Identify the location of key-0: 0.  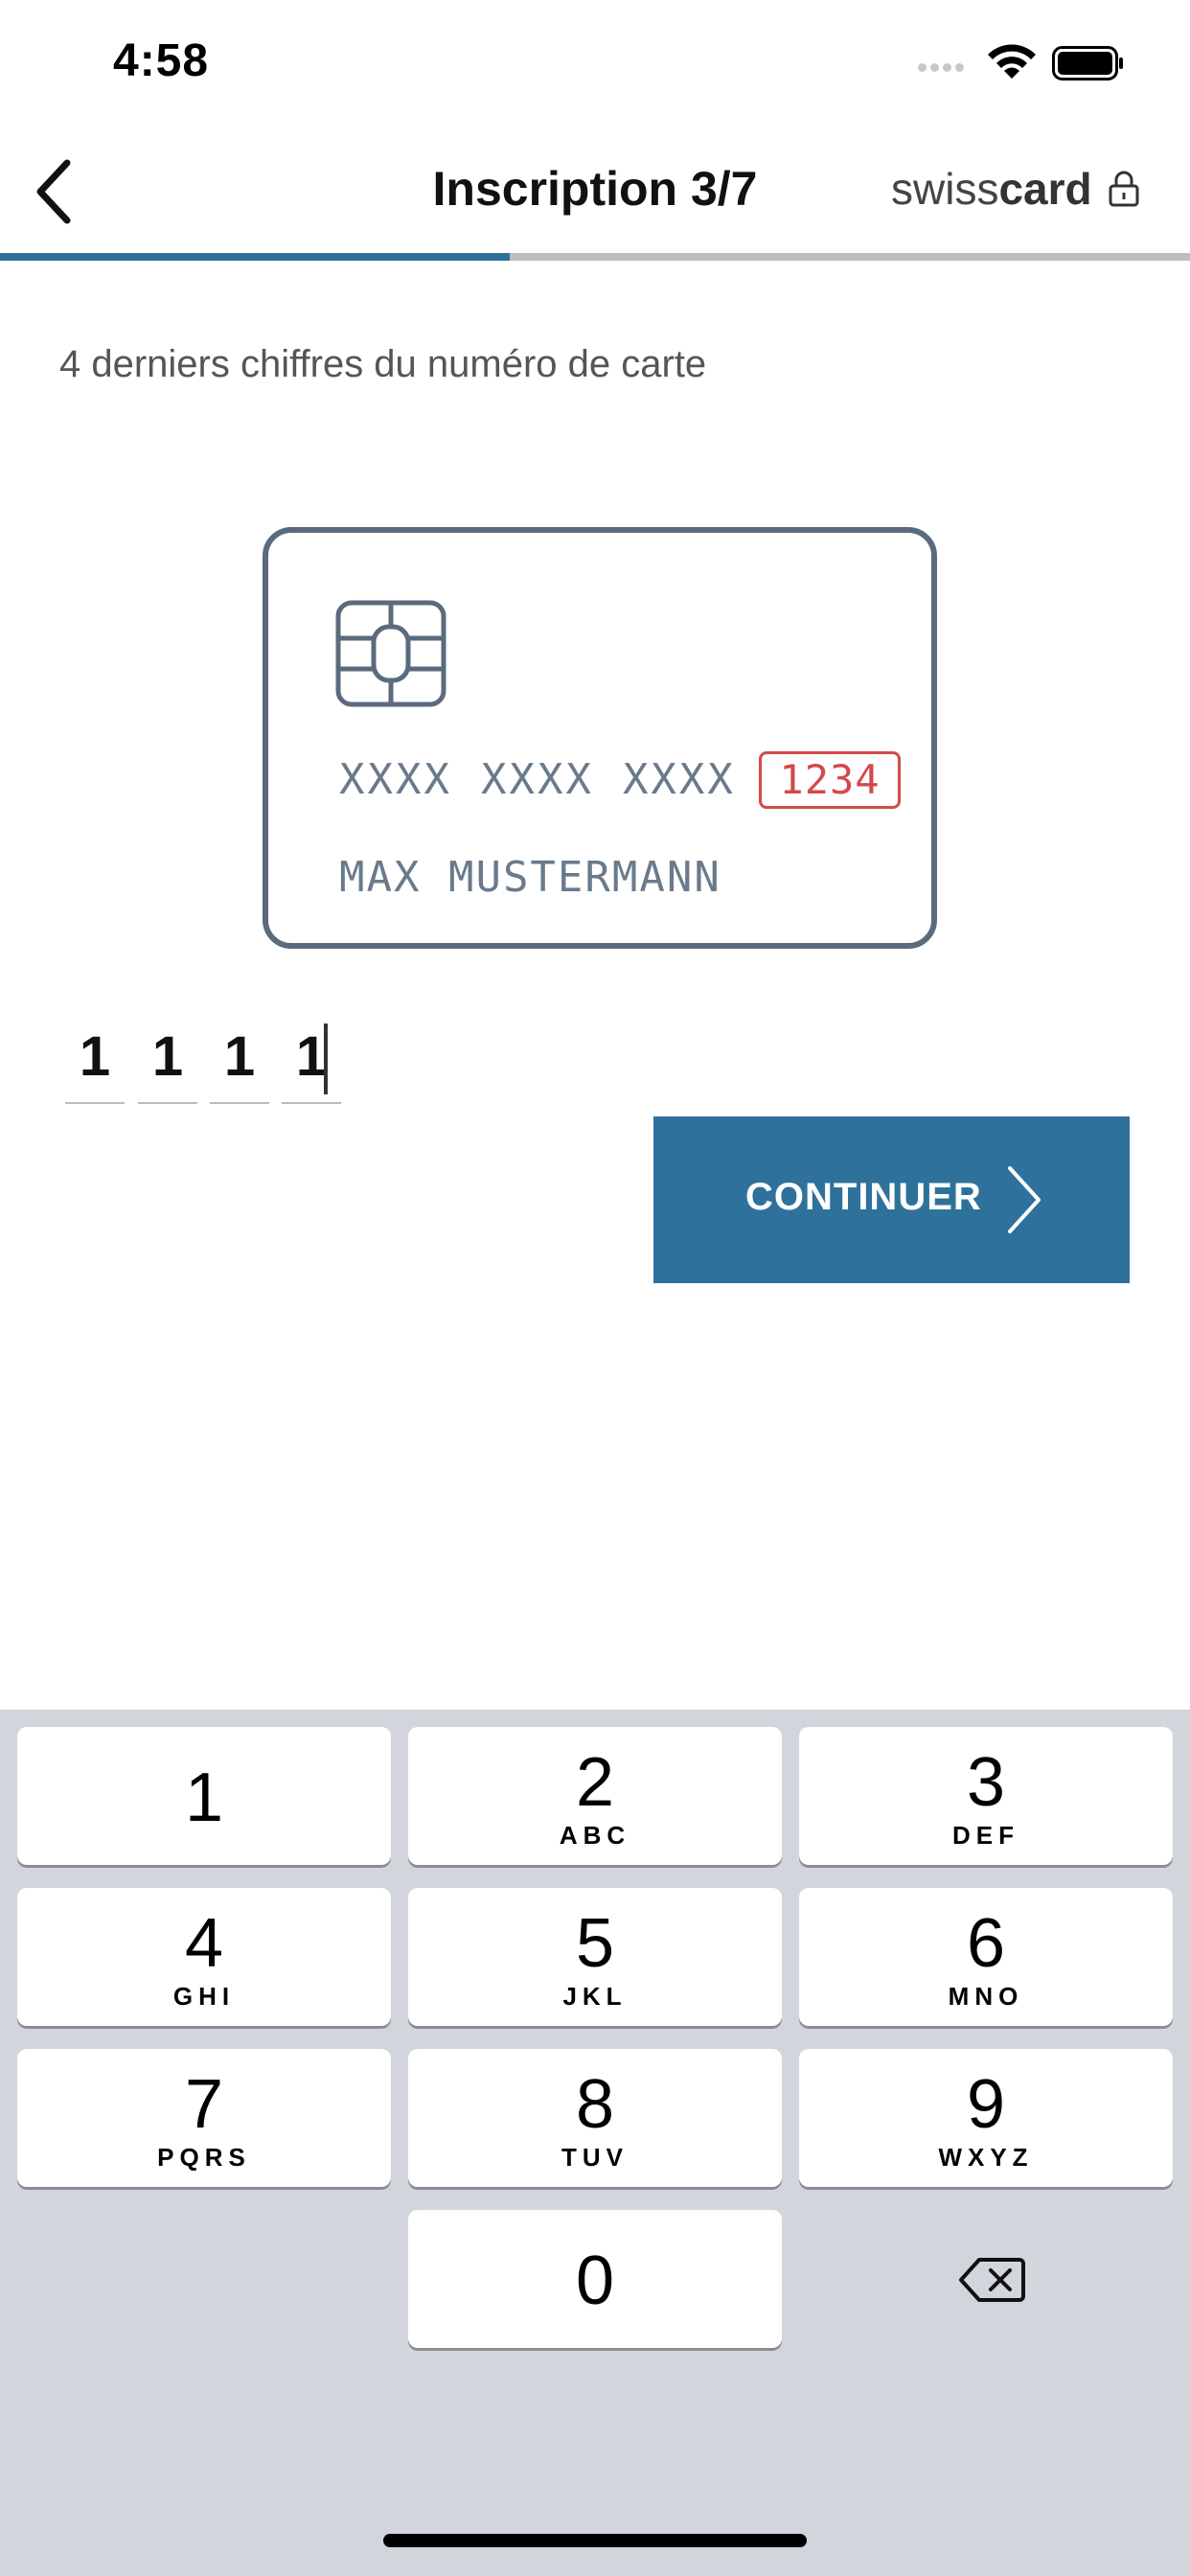
(595, 2279).